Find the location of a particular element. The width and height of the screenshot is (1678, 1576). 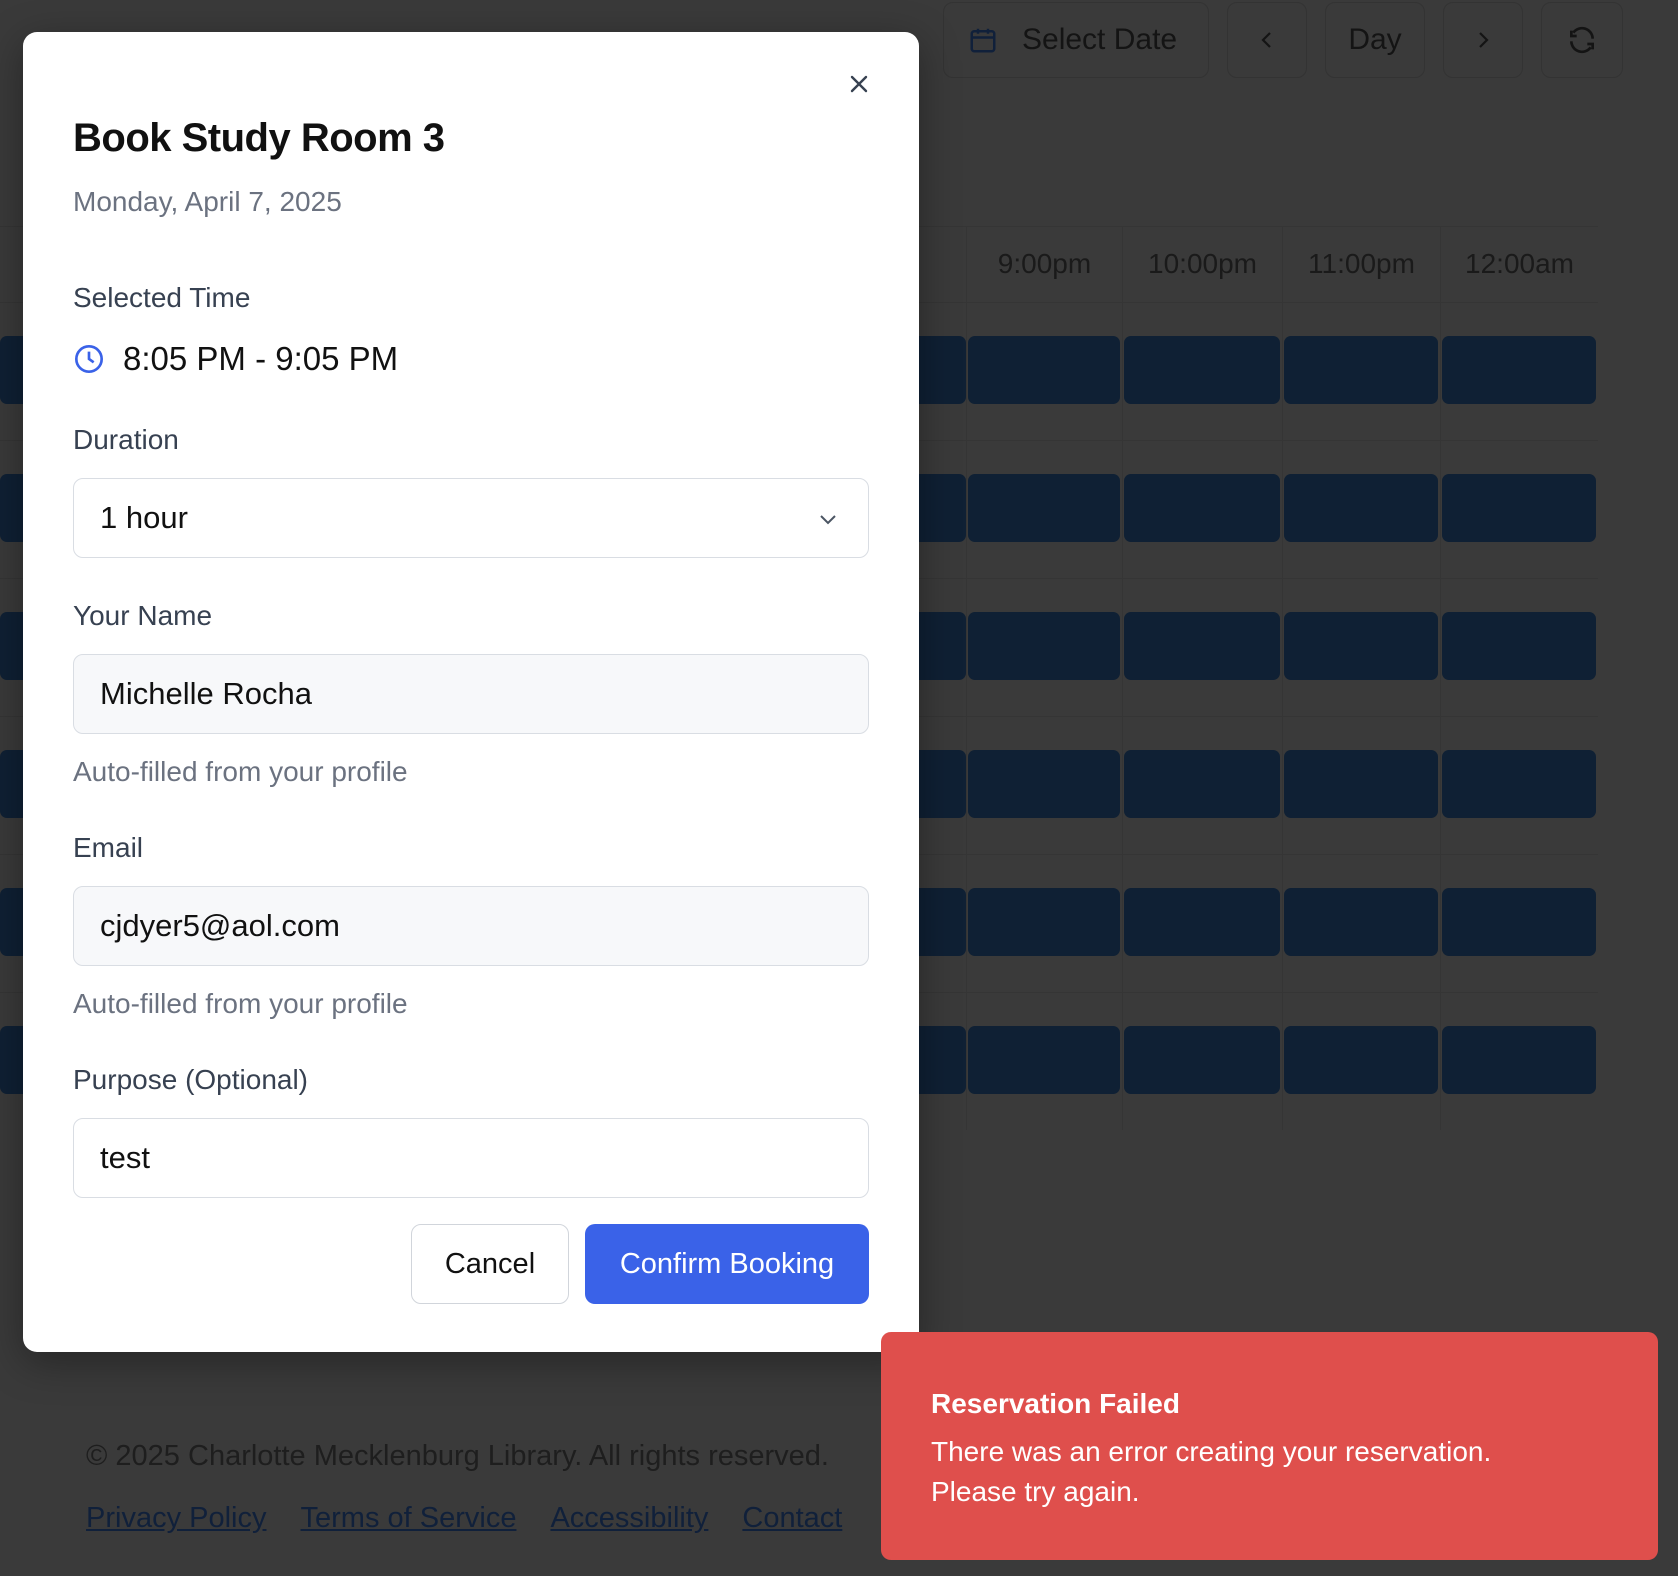

name-value: Michelle Rocha is located at coordinates (206, 693).